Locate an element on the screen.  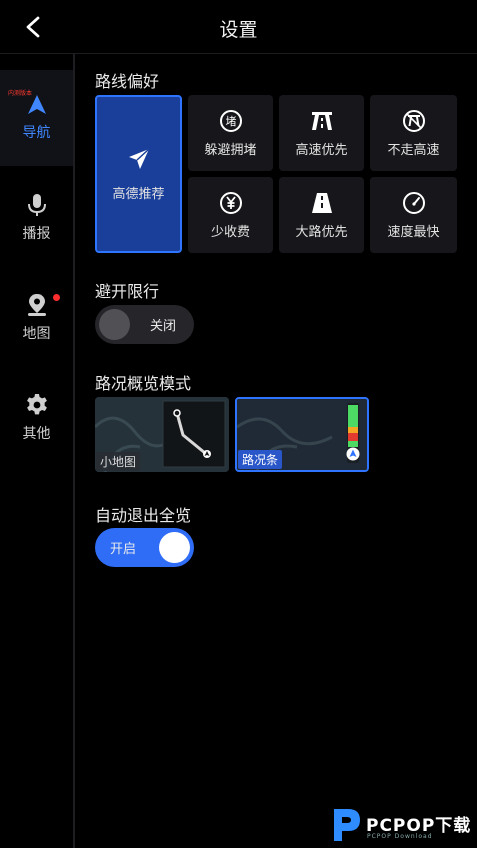
sidebar-item-label: 其他 is located at coordinates (36, 434).